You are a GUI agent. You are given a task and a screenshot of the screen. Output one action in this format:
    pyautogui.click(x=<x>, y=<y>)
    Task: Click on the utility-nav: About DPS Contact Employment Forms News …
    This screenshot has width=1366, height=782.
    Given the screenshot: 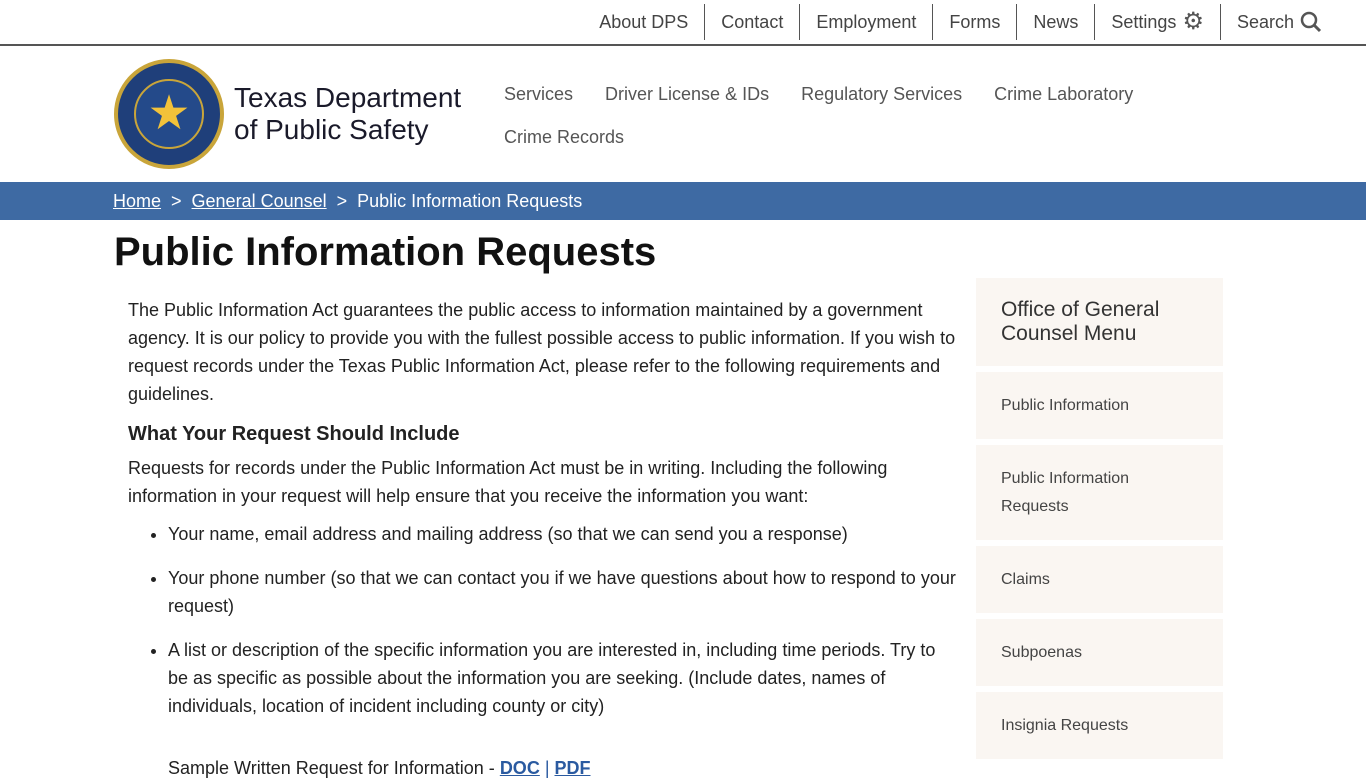 What is the action you would take?
    pyautogui.click(x=683, y=23)
    